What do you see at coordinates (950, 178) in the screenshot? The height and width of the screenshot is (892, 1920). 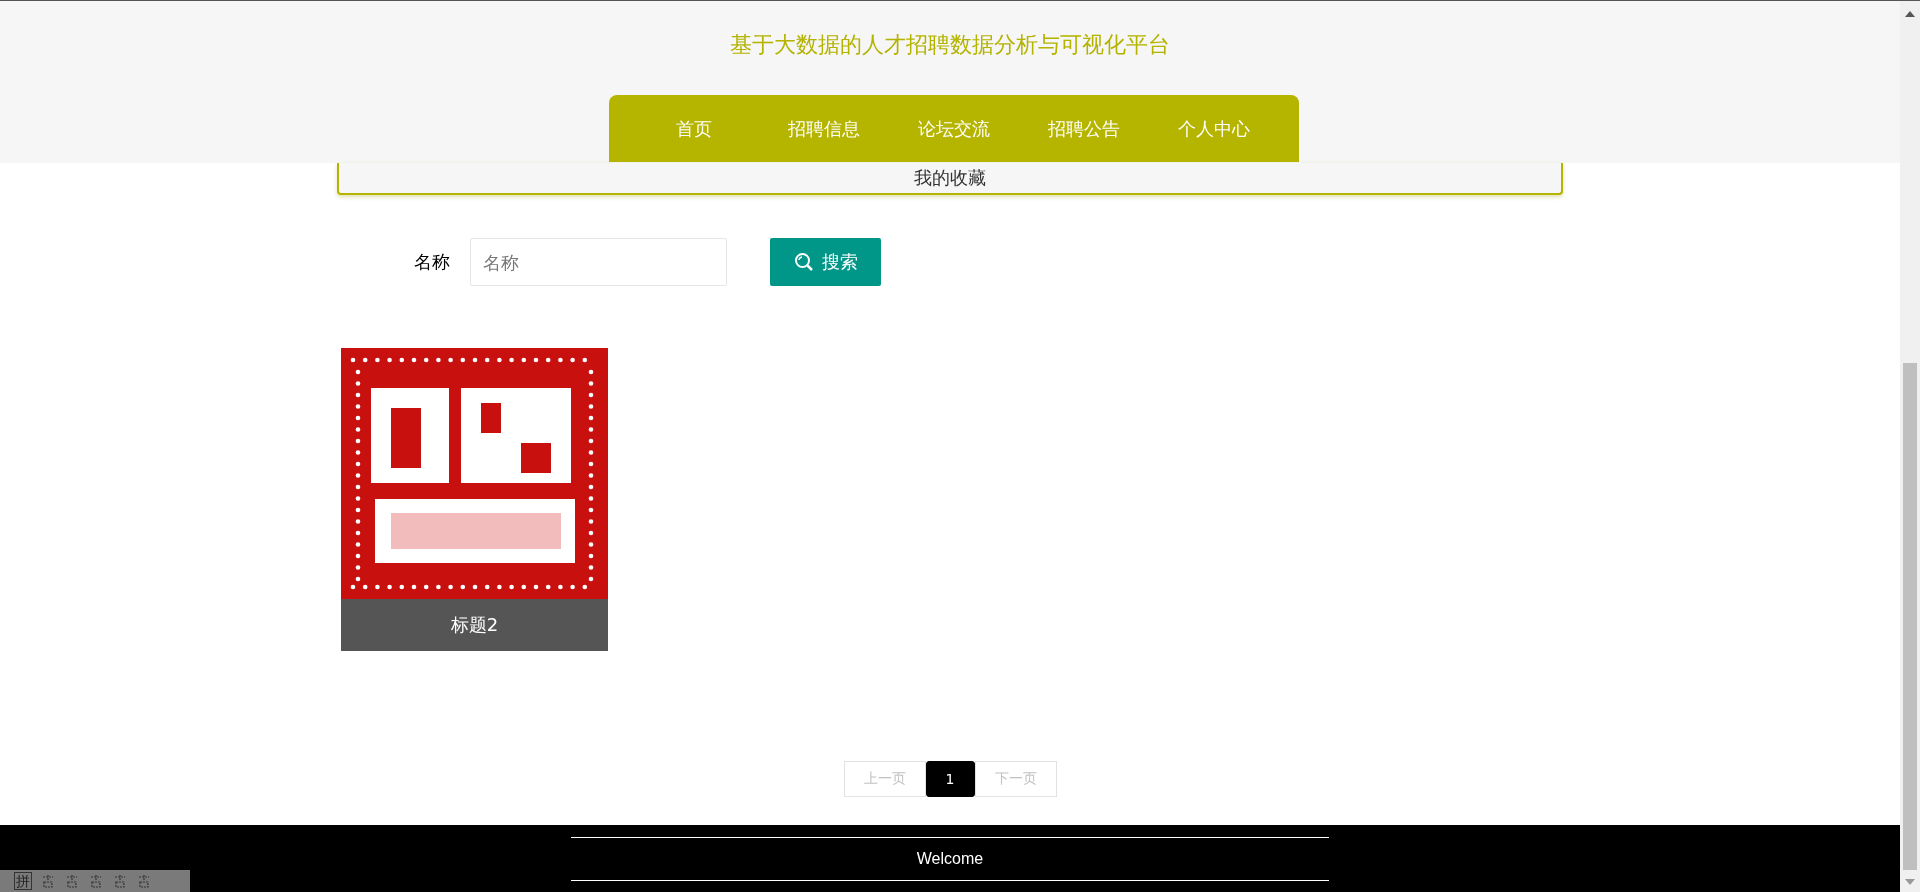 I see `section-title: 我的收藏` at bounding box center [950, 178].